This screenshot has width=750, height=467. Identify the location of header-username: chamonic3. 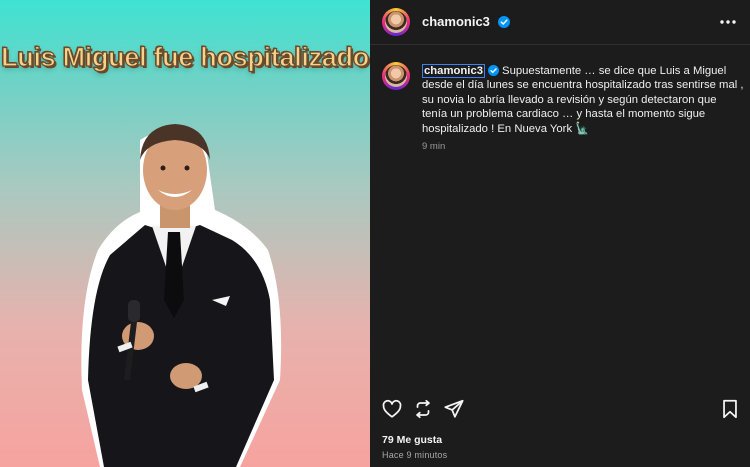
(466, 21).